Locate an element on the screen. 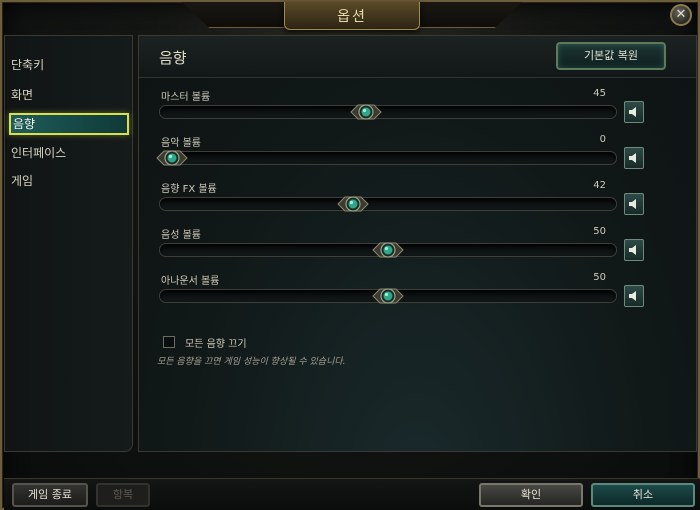  window-title: 옵션 is located at coordinates (352, 16).